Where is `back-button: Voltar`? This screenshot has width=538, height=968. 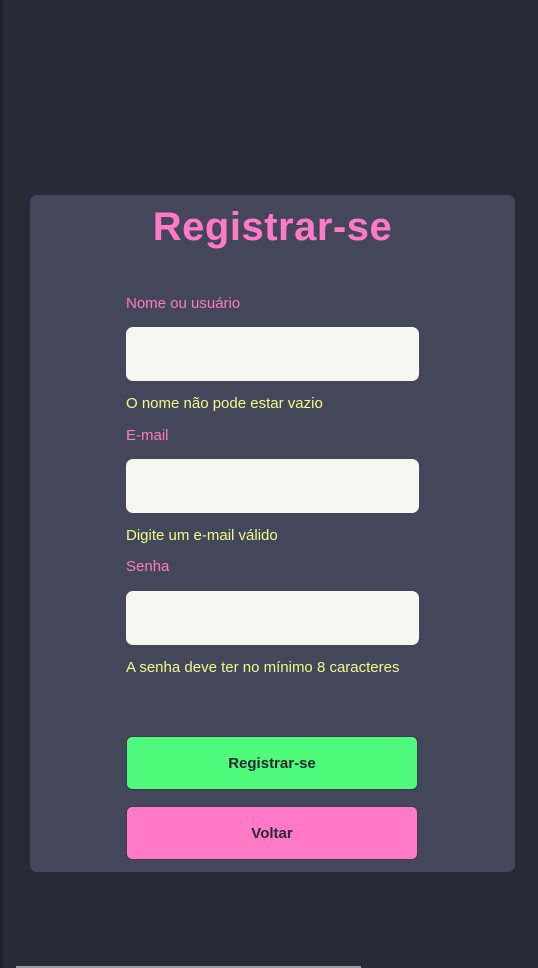 back-button: Voltar is located at coordinates (272, 833).